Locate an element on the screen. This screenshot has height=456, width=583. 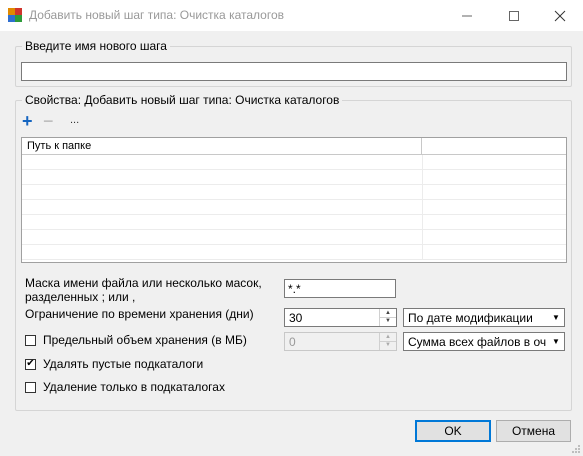
minimize-icon is located at coordinates (467, 15).